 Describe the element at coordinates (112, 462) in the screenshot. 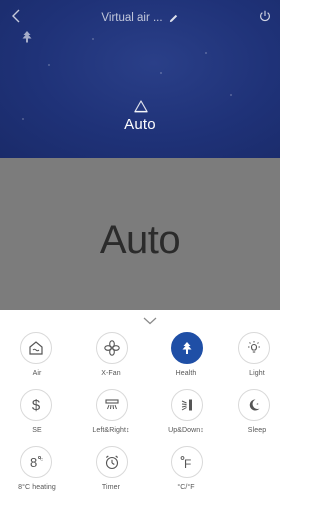

I see `timer-icon` at that location.